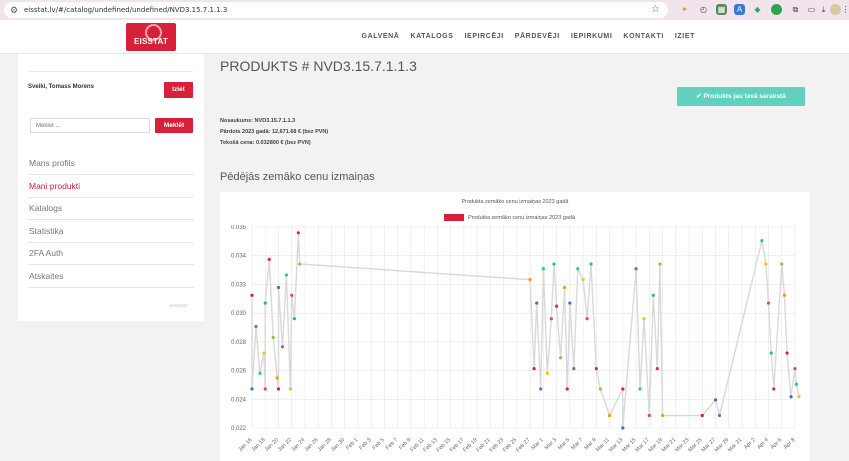  I want to click on section-title: Pēdējās zemāko cenu izmaiņas, so click(297, 177).